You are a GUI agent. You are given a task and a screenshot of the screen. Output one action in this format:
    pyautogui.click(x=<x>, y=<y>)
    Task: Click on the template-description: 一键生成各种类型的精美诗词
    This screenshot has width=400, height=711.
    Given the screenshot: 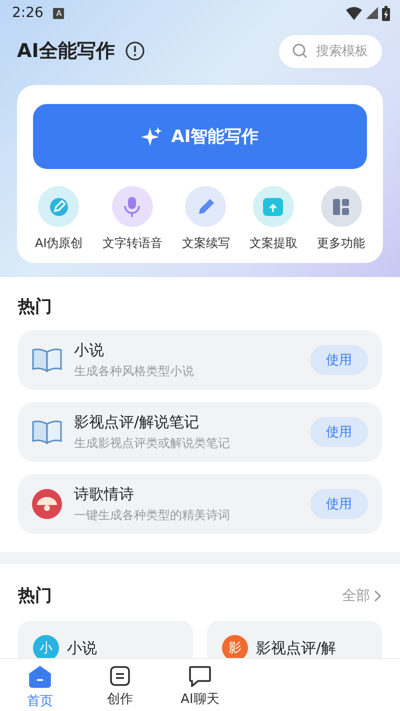 What is the action you would take?
    pyautogui.click(x=152, y=515)
    